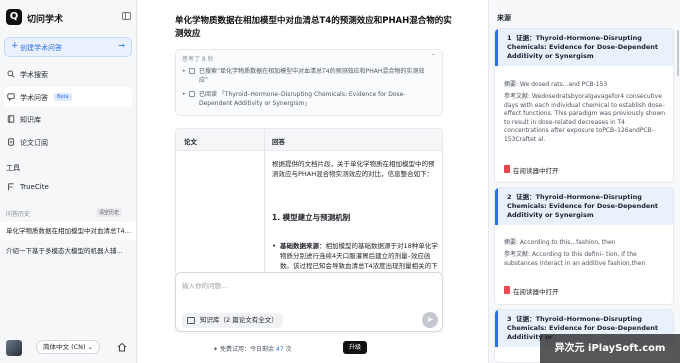 The height and width of the screenshot is (363, 680). What do you see at coordinates (34, 75) in the screenshot?
I see `nav-label: 学术搜索` at bounding box center [34, 75].